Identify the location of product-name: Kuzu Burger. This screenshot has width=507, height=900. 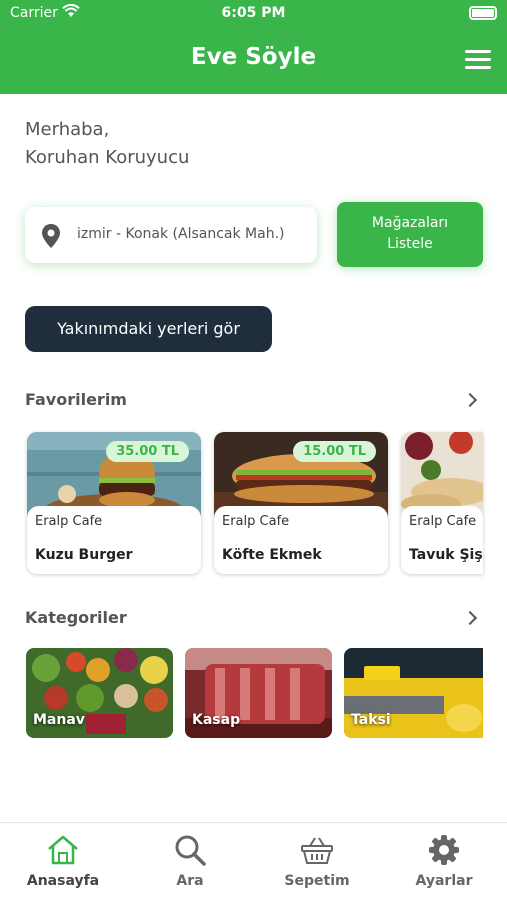
(84, 555).